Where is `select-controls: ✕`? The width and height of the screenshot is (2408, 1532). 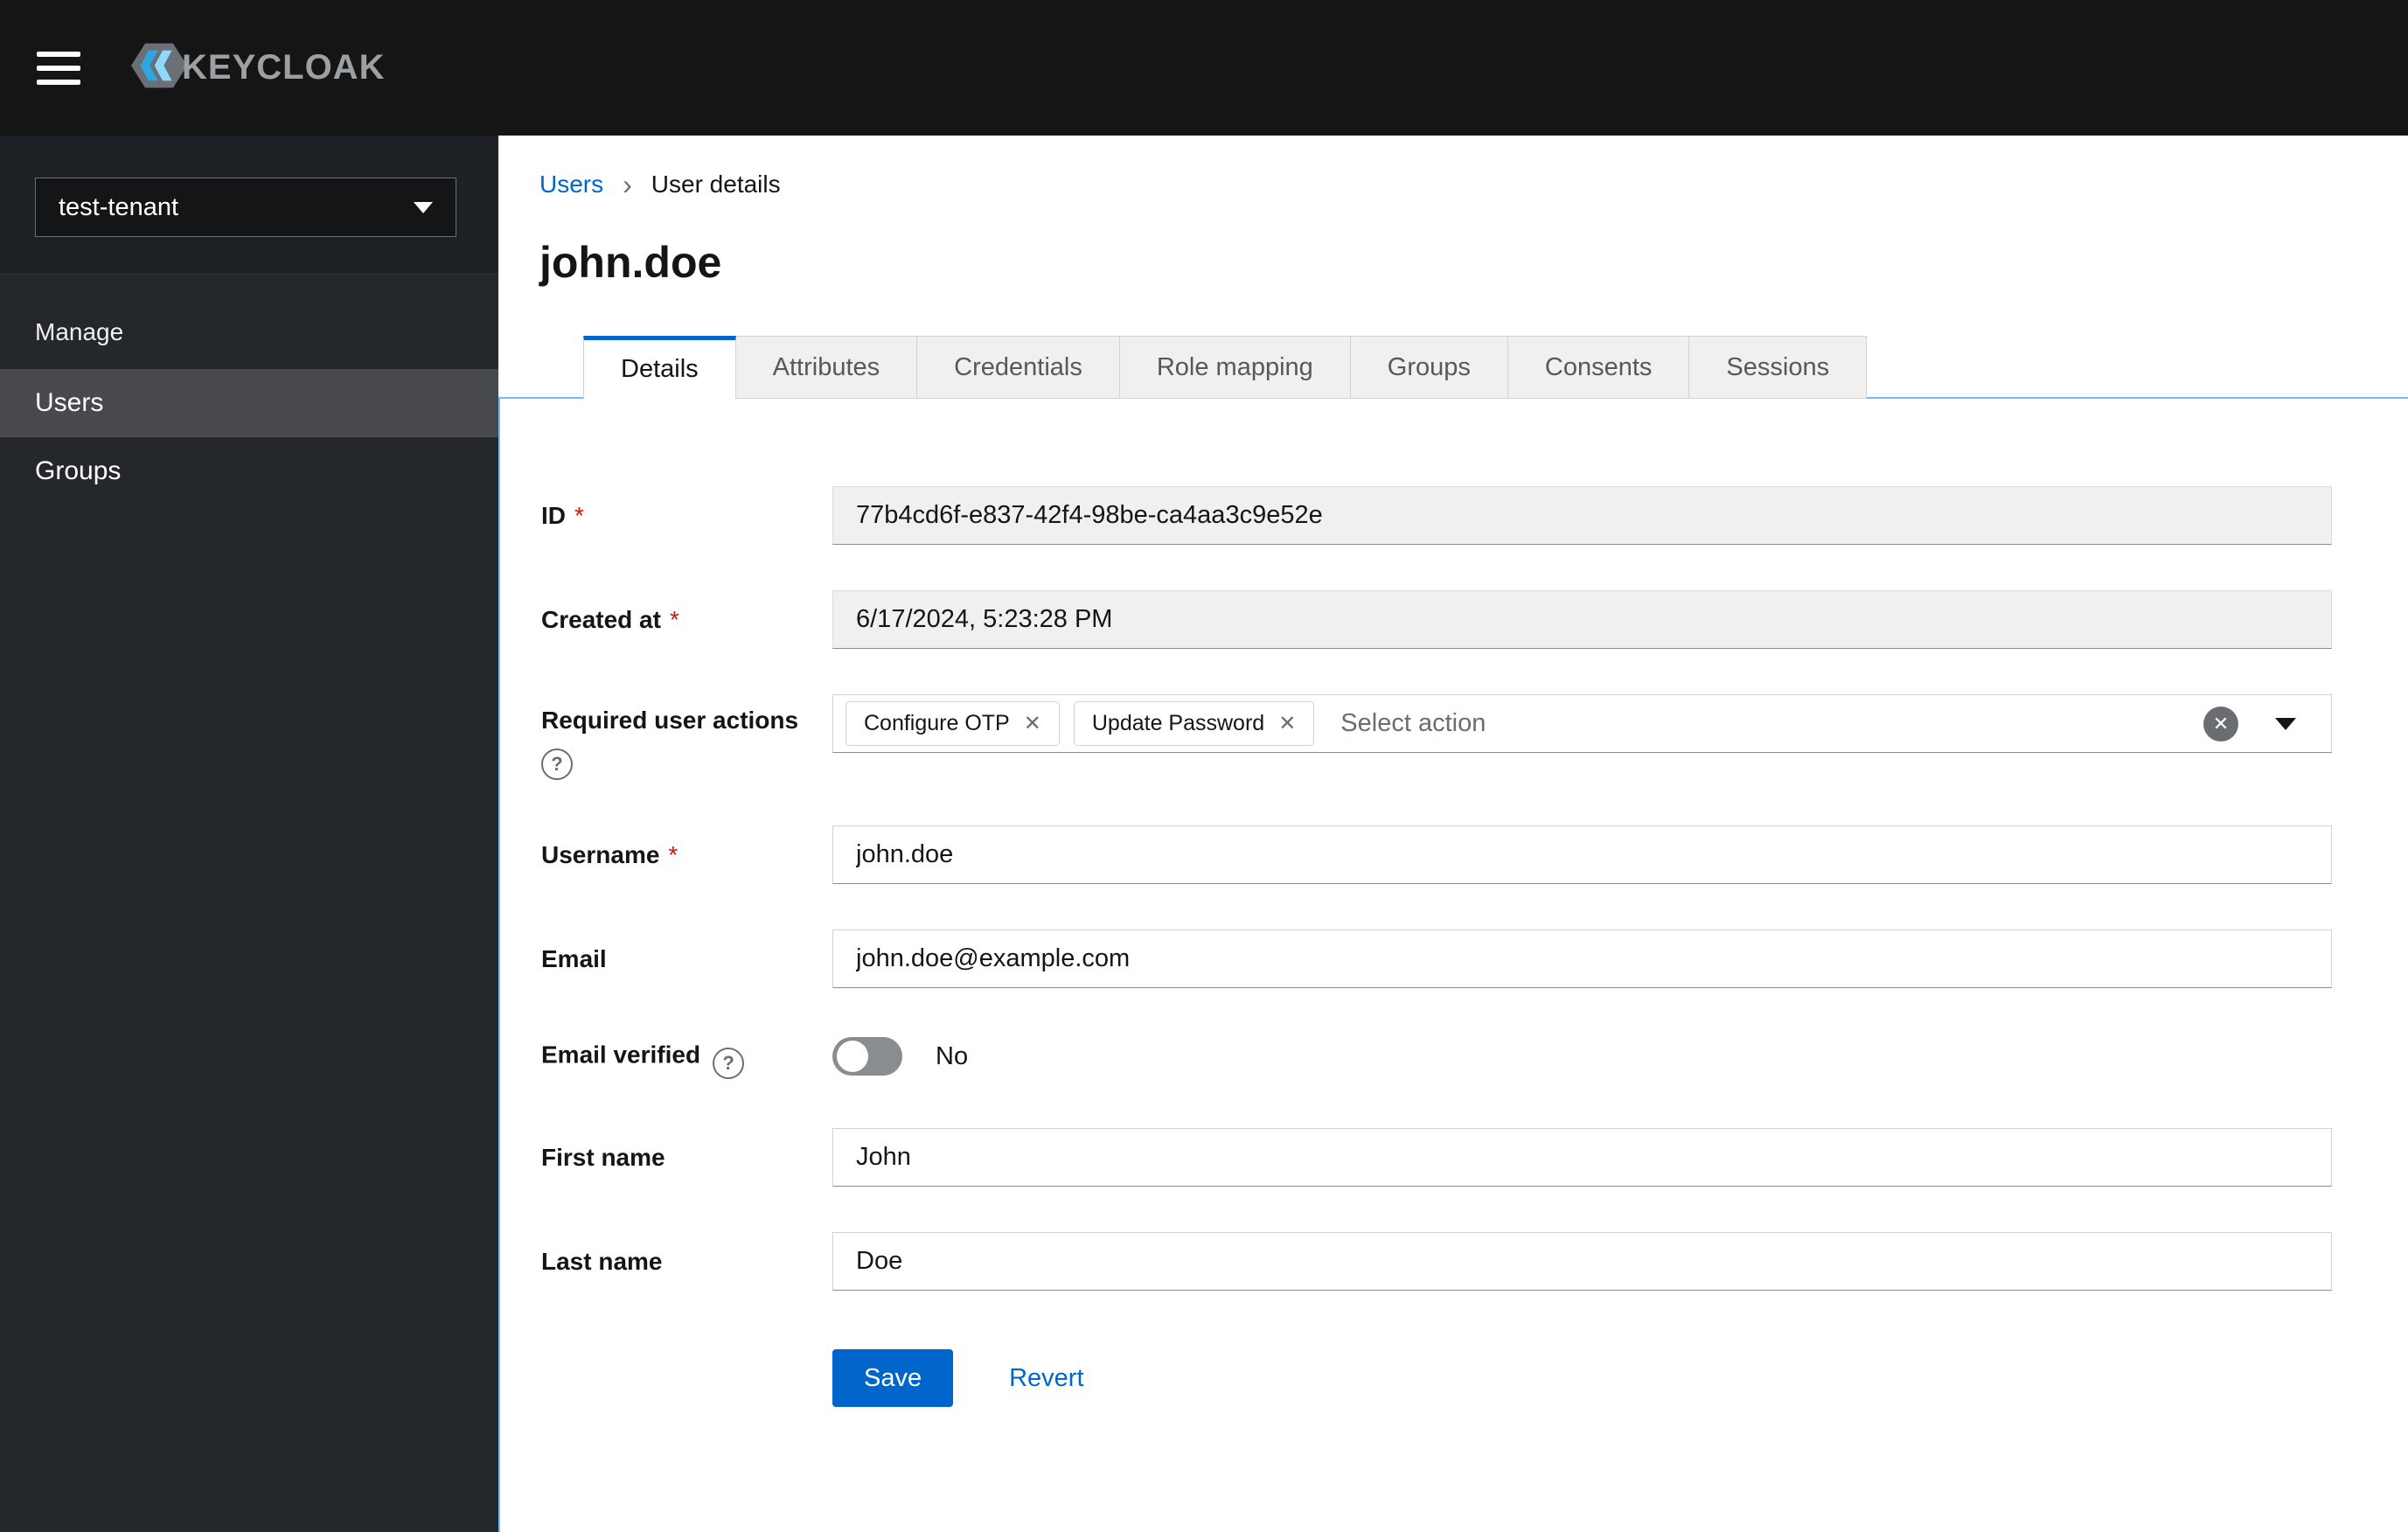 select-controls: ✕ is located at coordinates (2267, 724).